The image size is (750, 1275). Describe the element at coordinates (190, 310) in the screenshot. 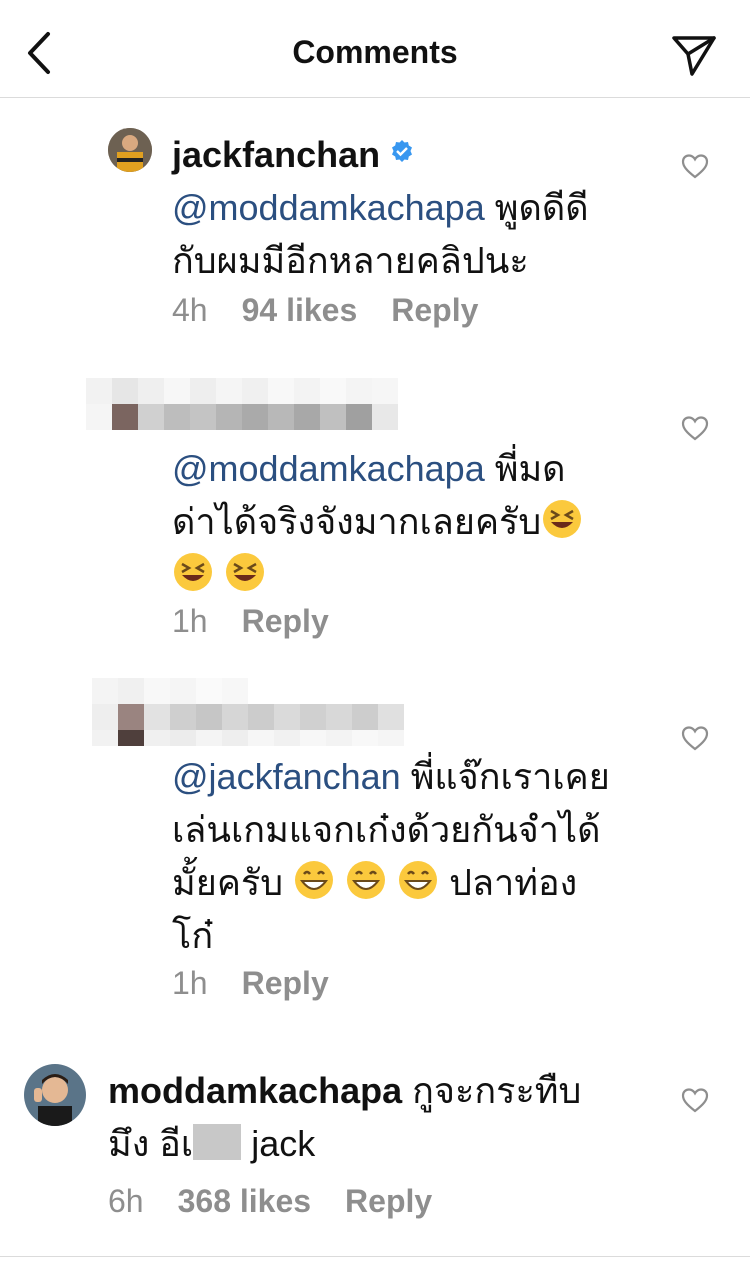

I see `comment-time: 4h` at that location.